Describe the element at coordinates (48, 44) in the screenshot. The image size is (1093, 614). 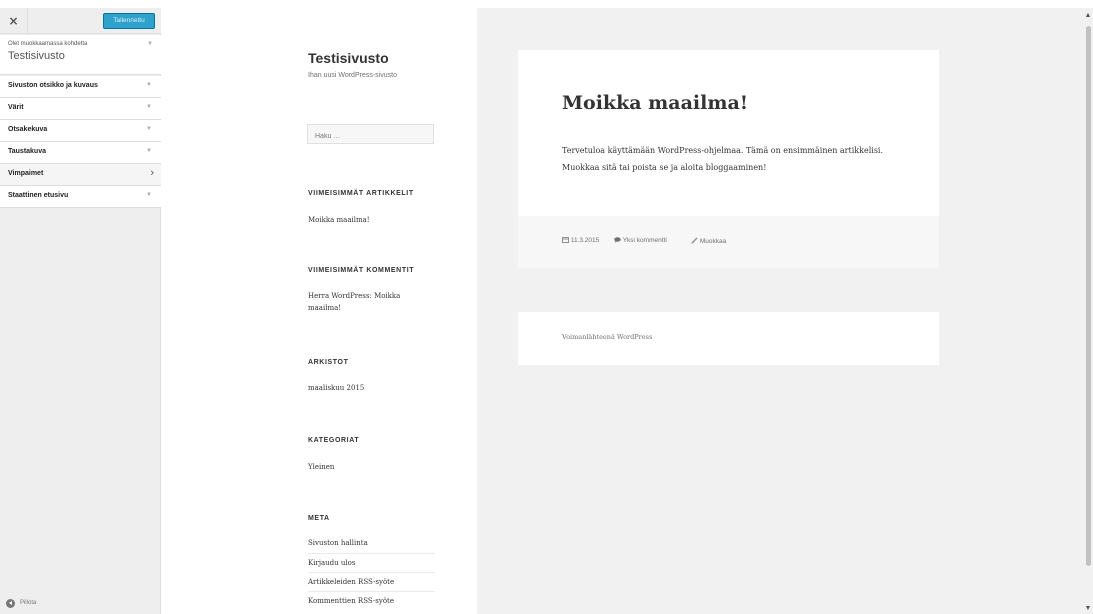
I see `info-pre-label: Olet muokkaamassa kohdetta` at that location.